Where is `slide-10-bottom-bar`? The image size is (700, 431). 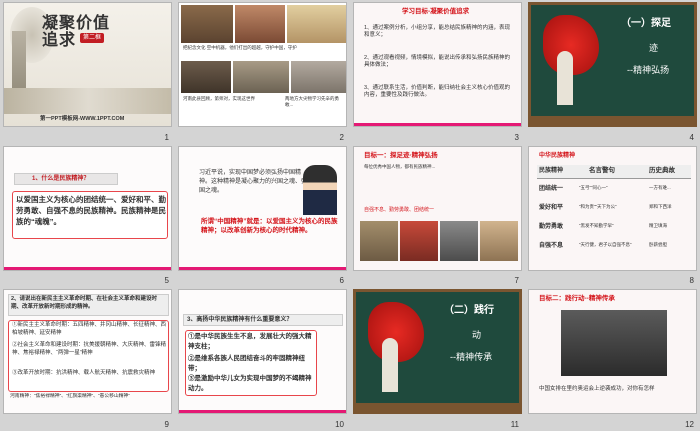
slide-10-bottom-bar is located at coordinates (262, 412).